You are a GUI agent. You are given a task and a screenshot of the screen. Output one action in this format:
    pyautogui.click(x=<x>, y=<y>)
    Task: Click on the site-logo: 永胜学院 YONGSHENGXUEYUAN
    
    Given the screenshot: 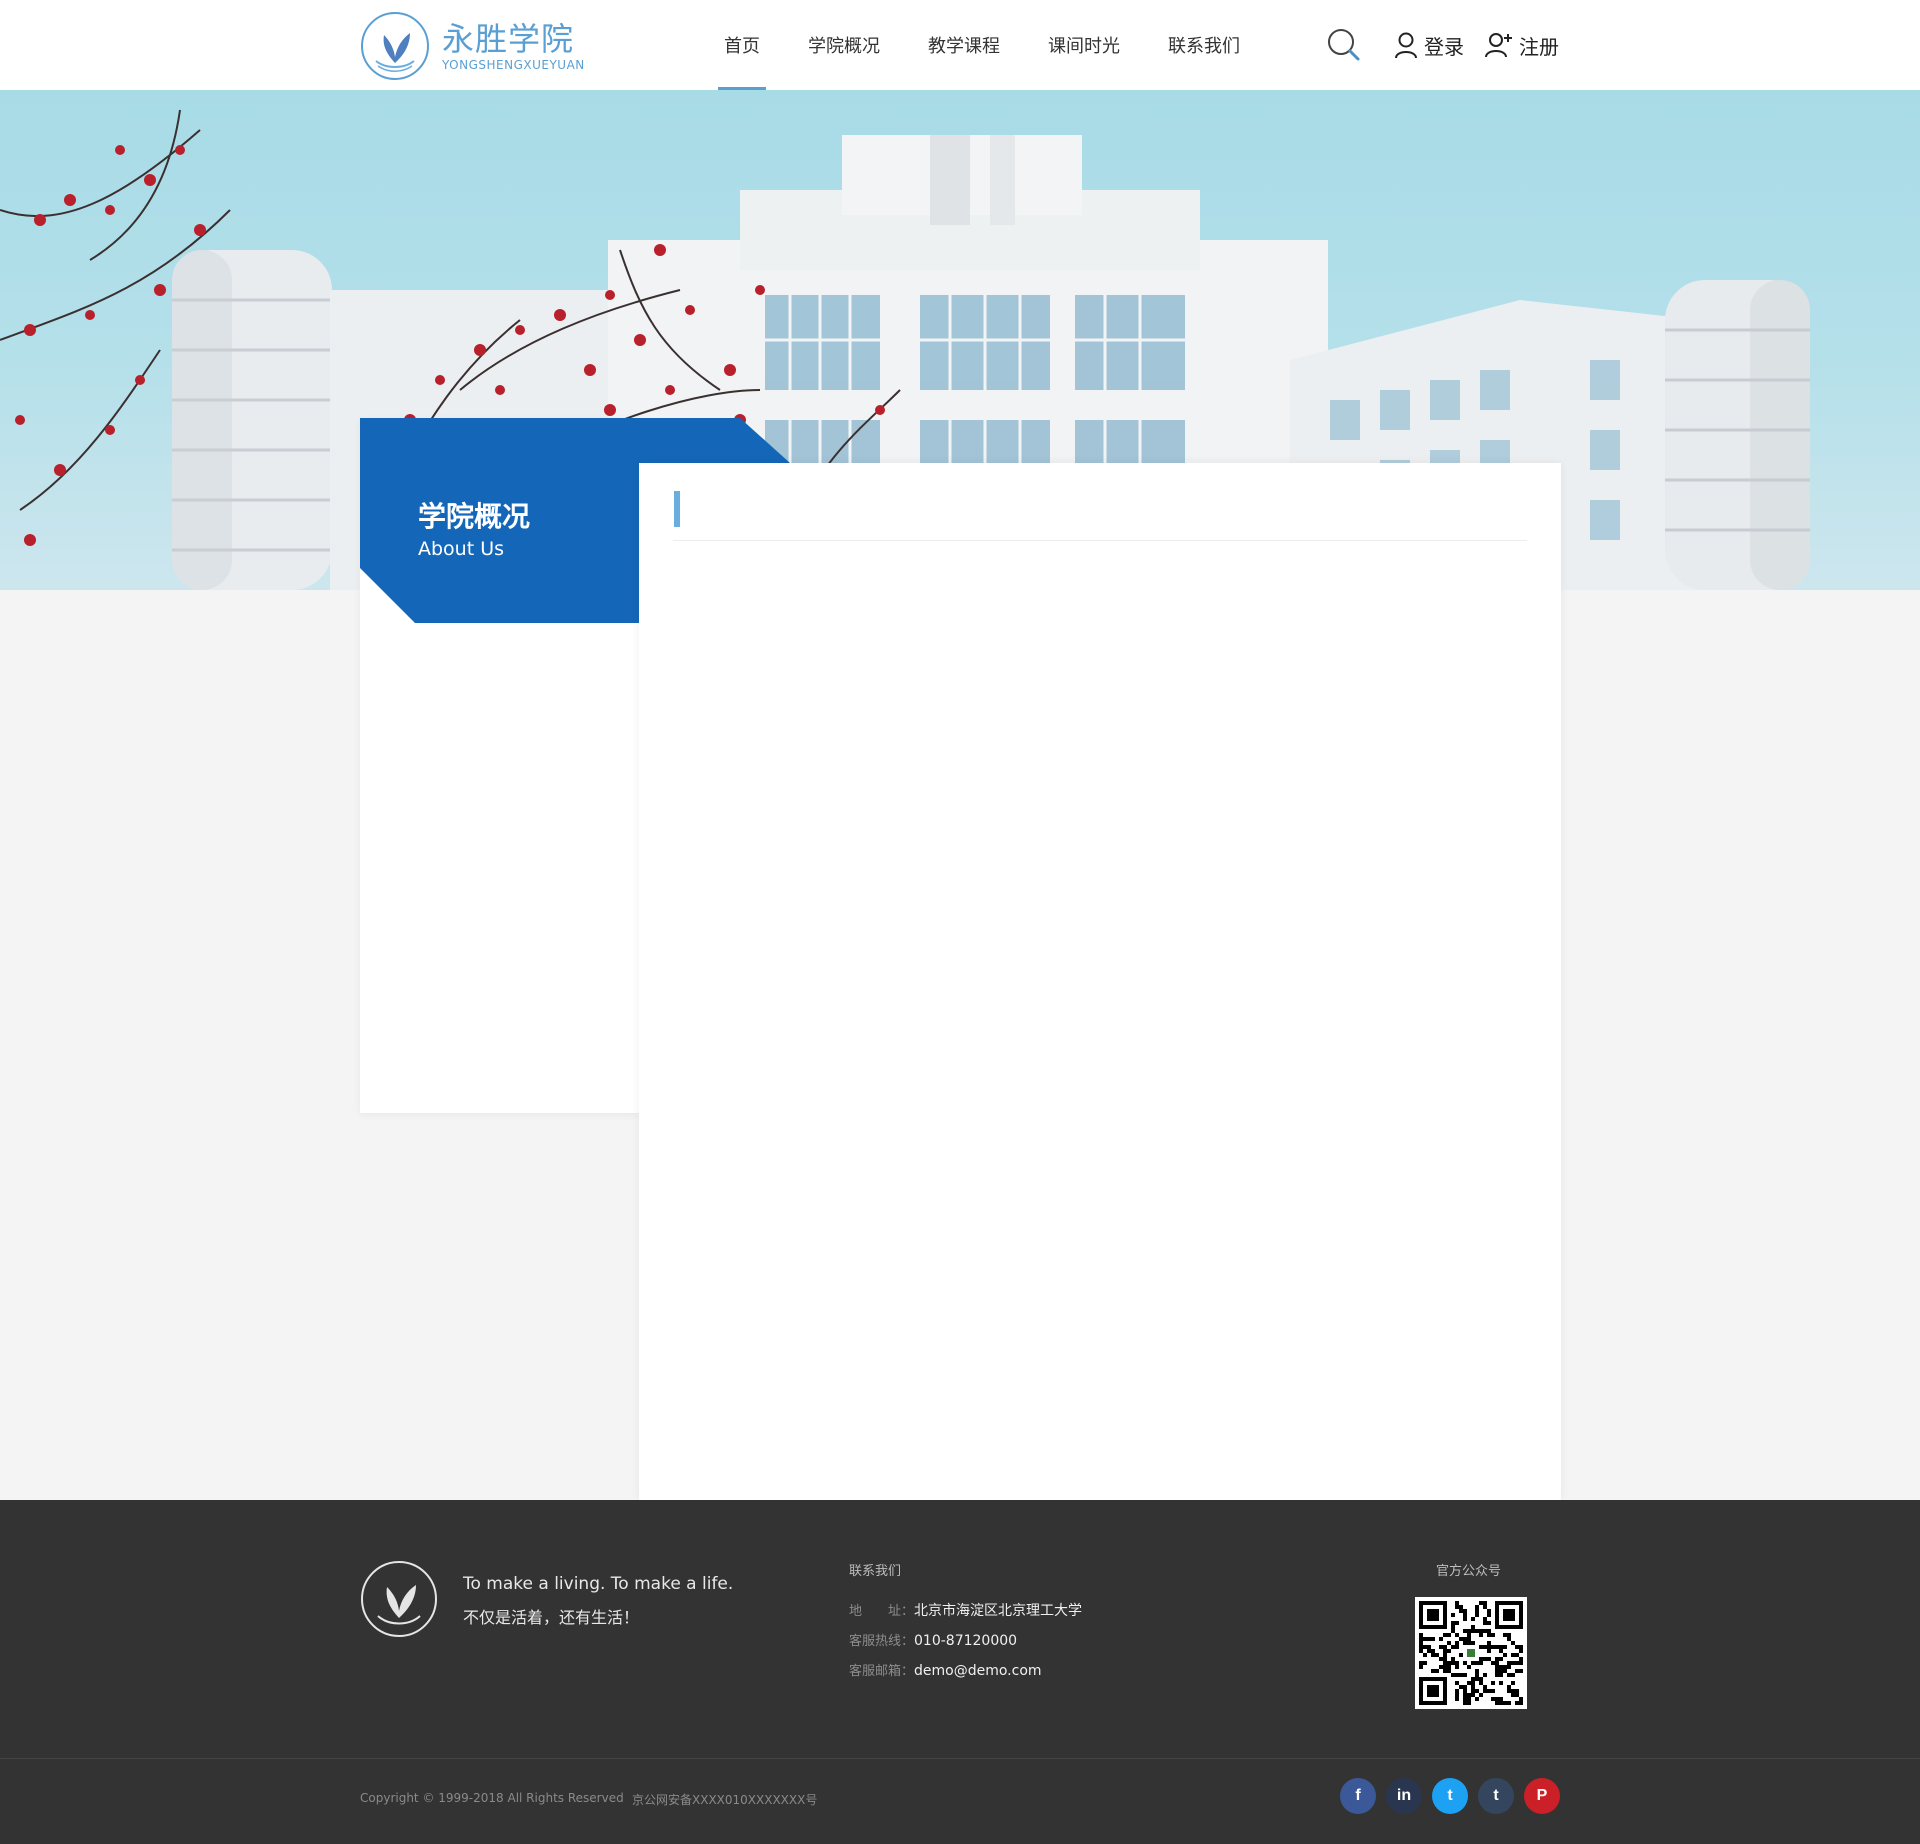 What is the action you would take?
    pyautogui.click(x=472, y=46)
    